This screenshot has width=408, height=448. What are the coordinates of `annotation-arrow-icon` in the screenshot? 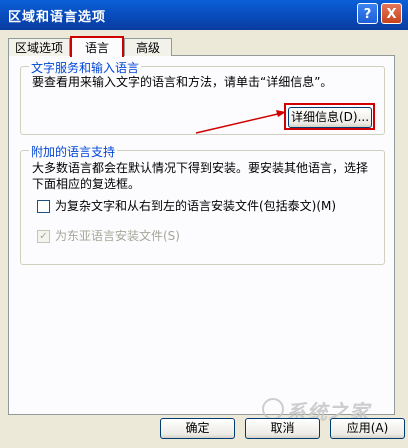 It's located at (240, 122).